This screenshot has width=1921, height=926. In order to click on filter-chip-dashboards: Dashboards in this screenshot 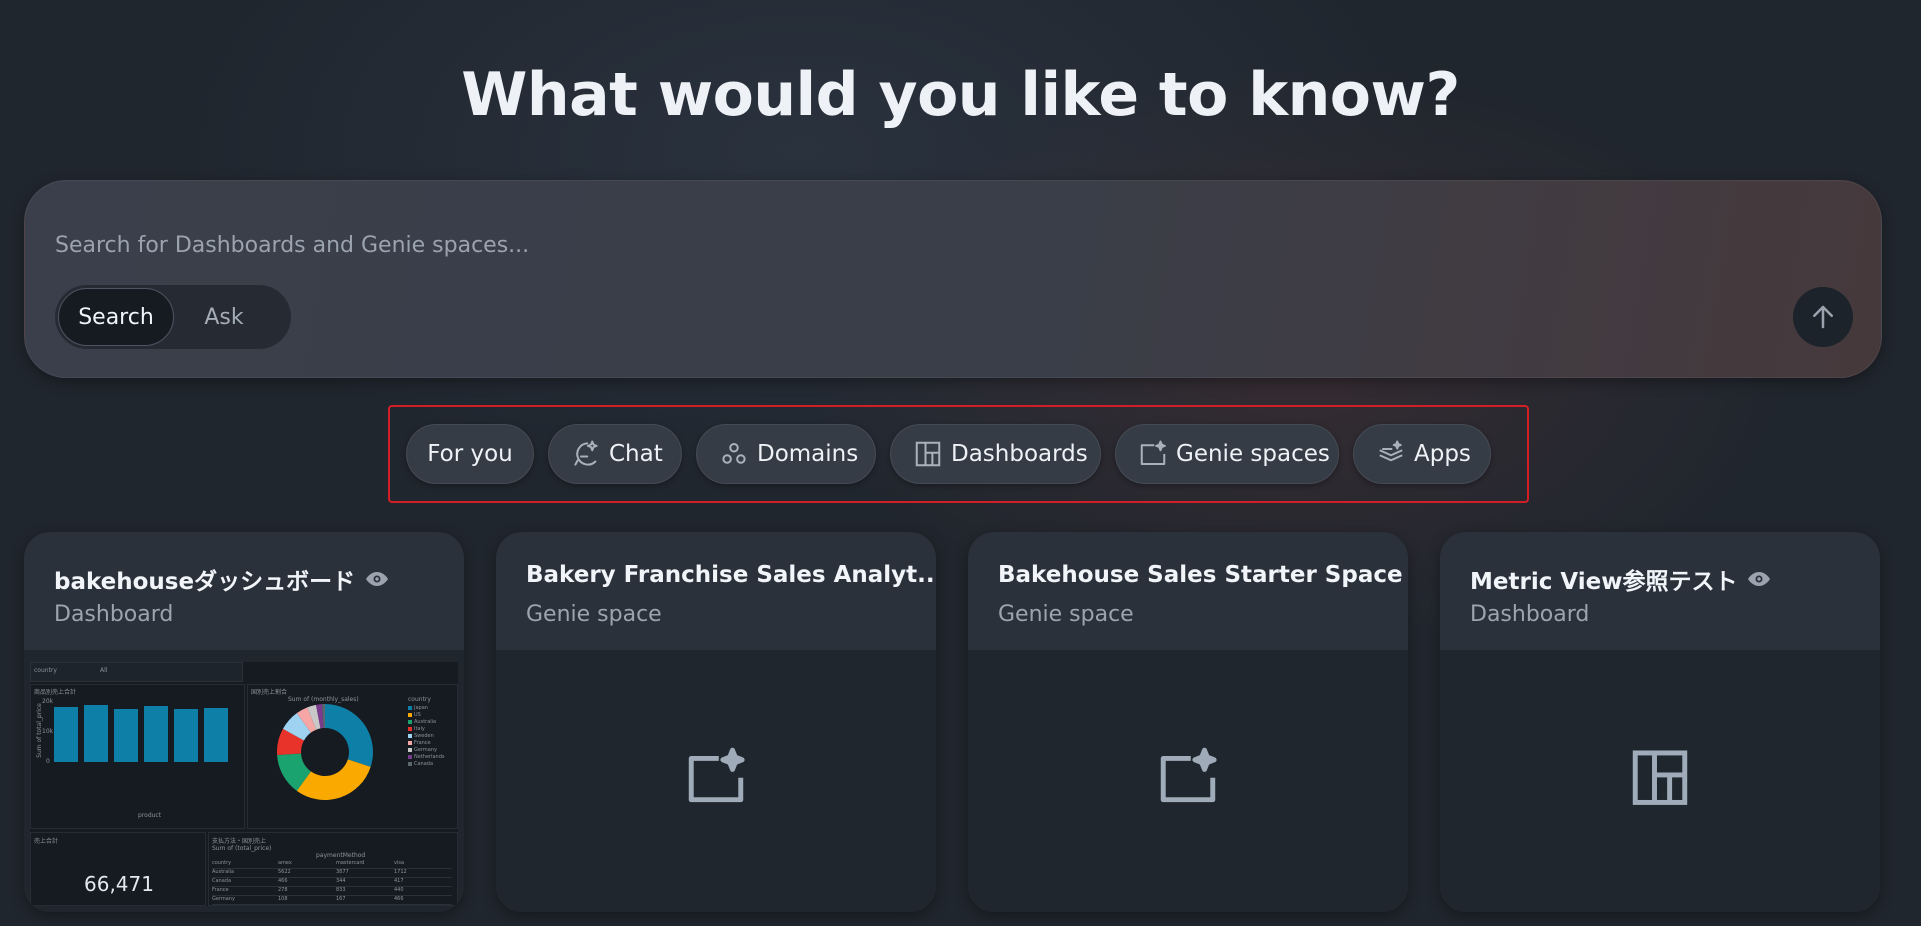, I will do `click(995, 454)`.